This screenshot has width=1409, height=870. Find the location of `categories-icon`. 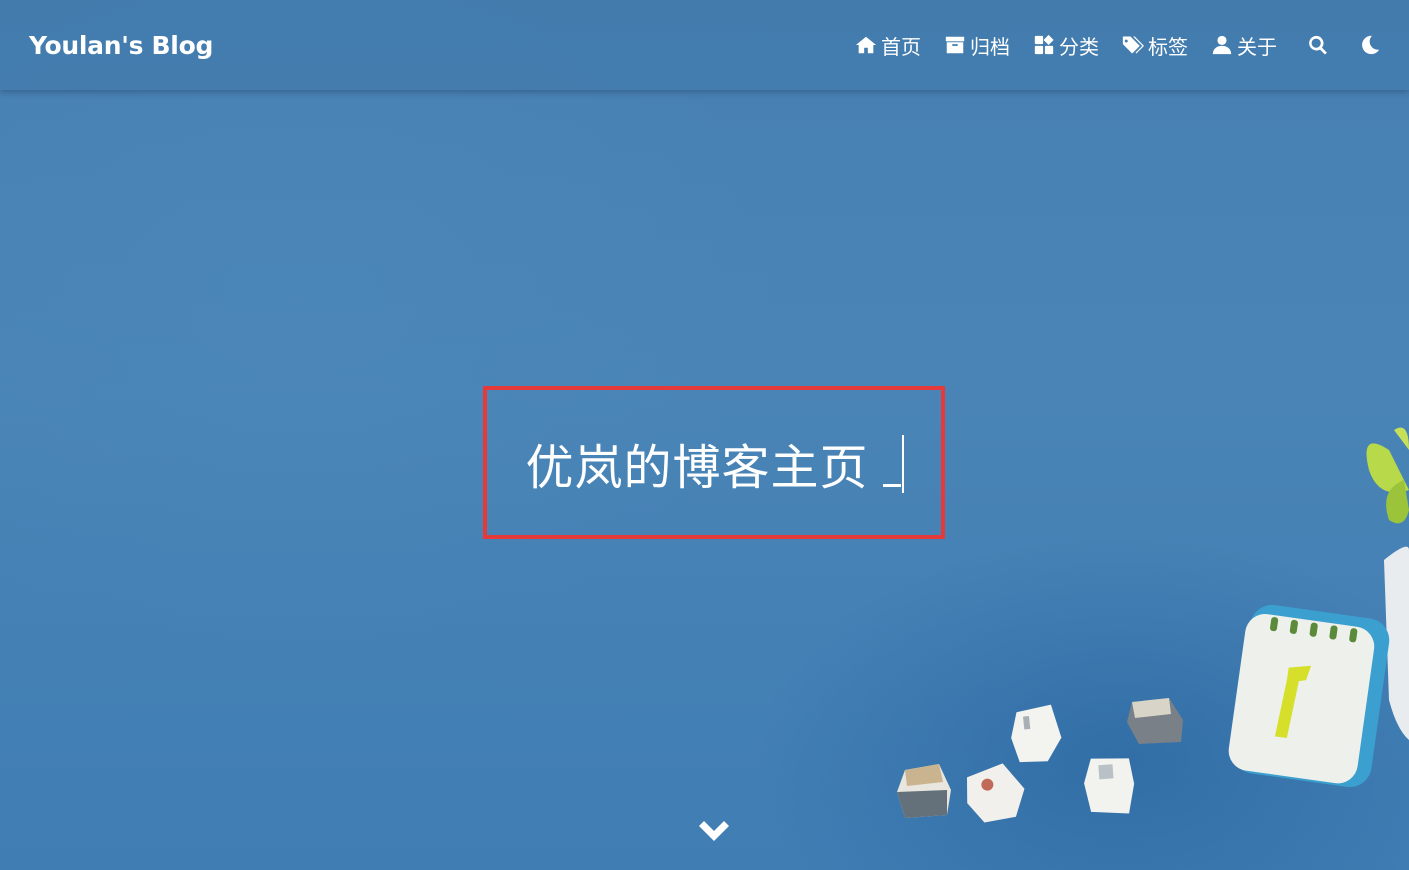

categories-icon is located at coordinates (1044, 45).